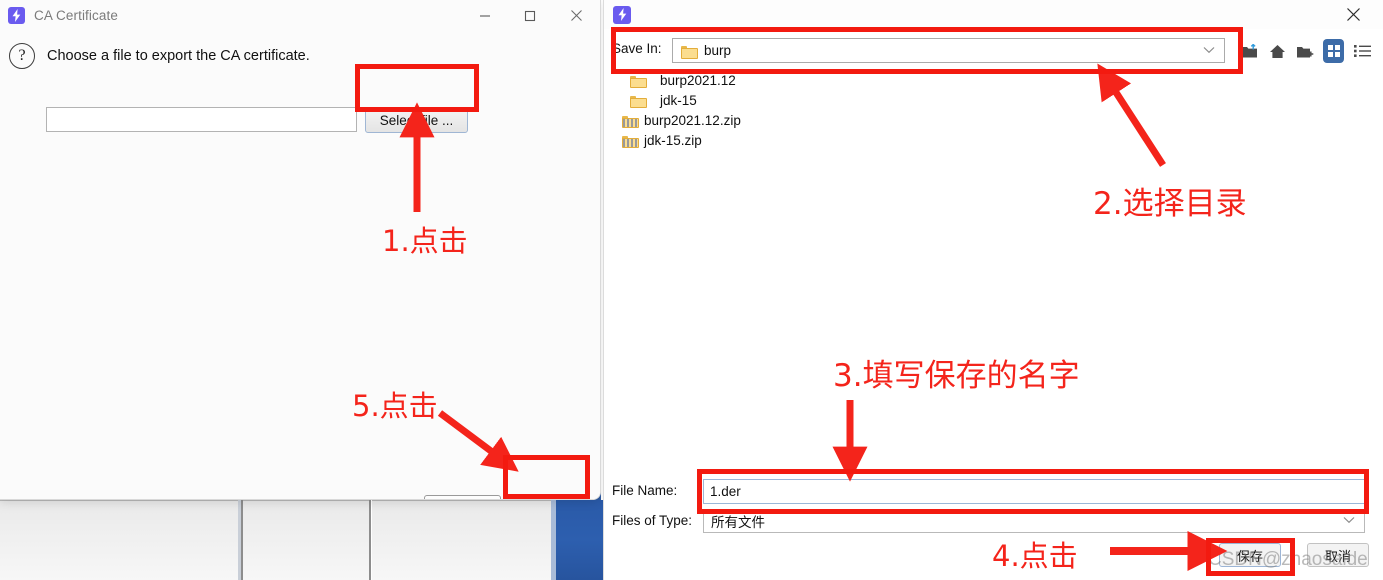 The image size is (1383, 580). I want to click on file-dialog-toolbar, so click(1306, 51).